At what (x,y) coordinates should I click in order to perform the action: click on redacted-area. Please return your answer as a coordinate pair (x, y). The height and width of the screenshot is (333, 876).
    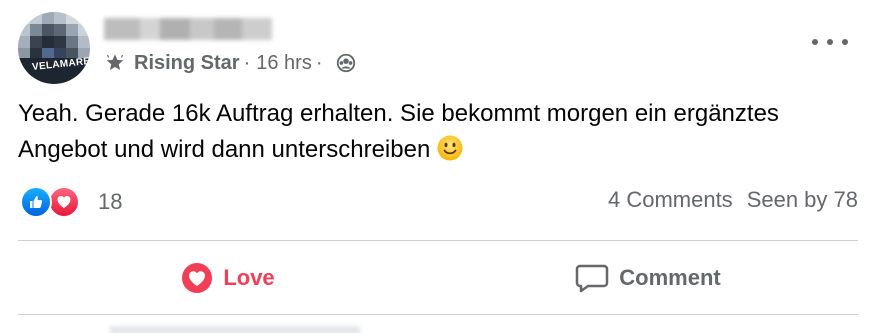
    Looking at the image, I should click on (235, 329).